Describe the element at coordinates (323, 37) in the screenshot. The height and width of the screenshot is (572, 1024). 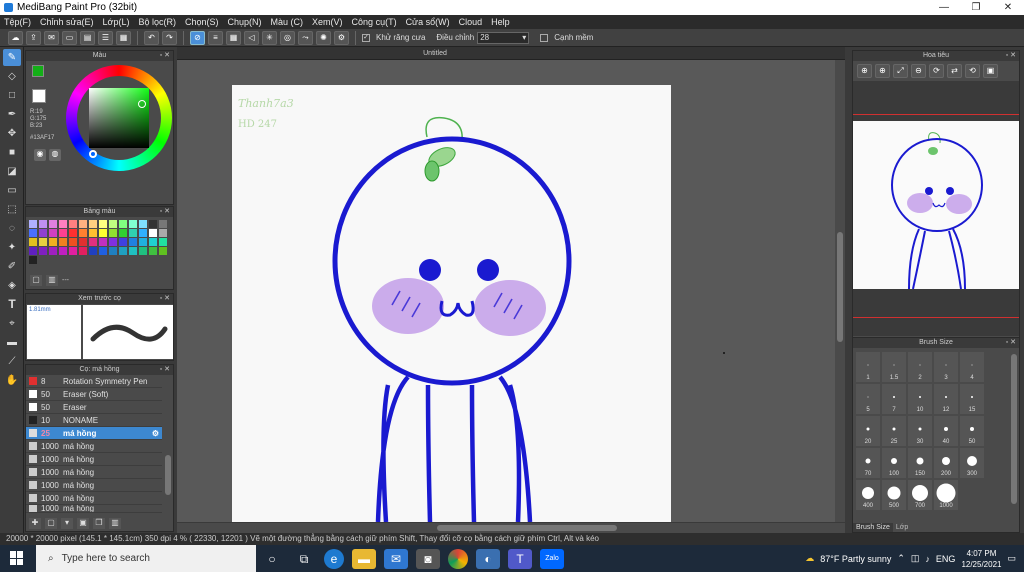
I see `snap-settings-icon: ✺` at that location.